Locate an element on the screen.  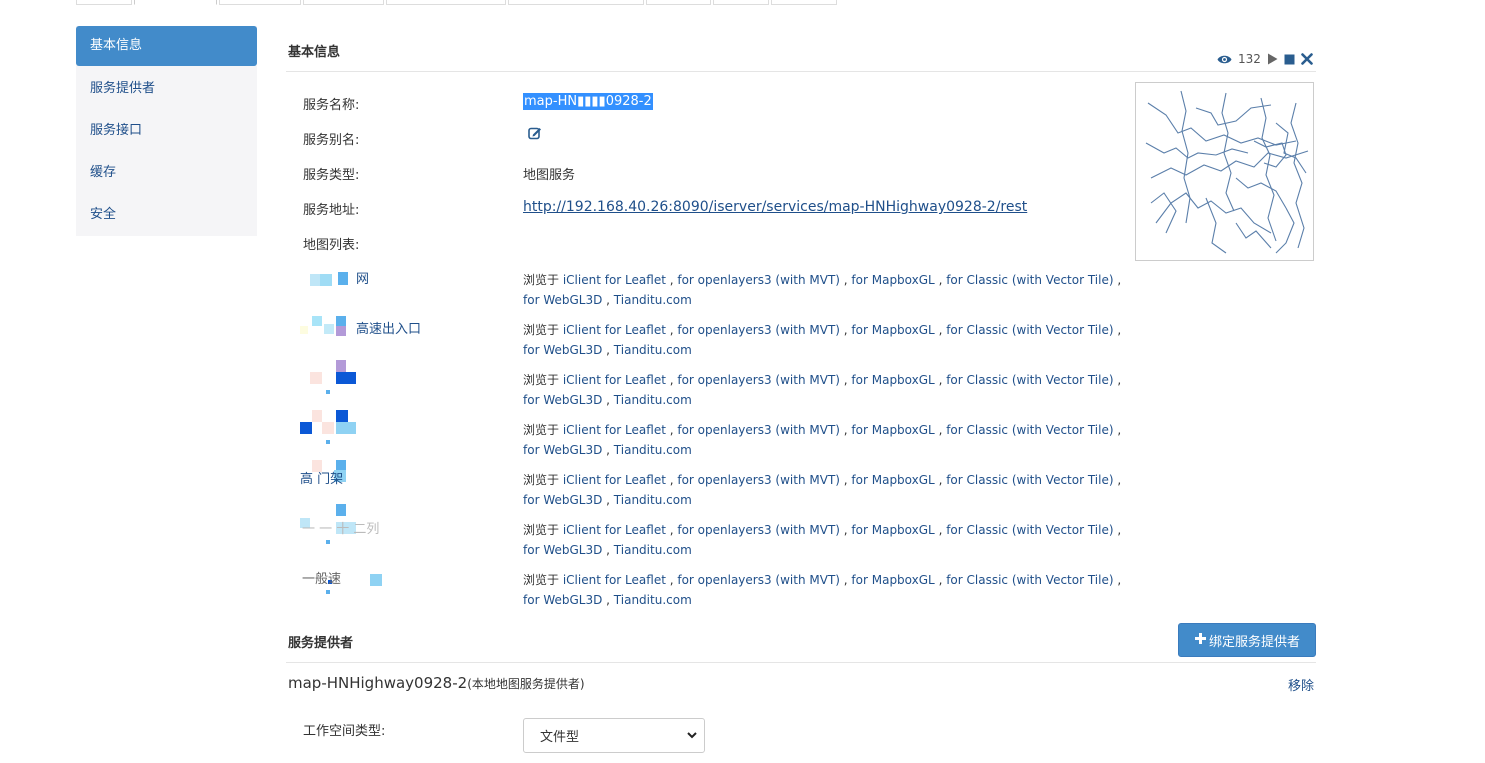
map-list-label: 地图列表: is located at coordinates (331, 245).